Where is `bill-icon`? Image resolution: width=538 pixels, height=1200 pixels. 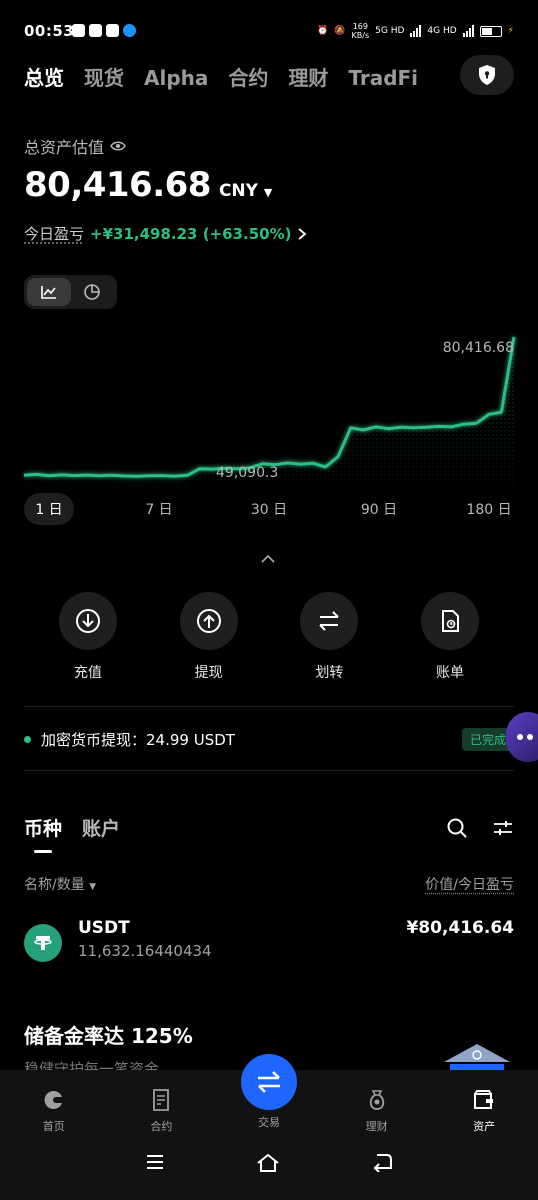 bill-icon is located at coordinates (449, 621).